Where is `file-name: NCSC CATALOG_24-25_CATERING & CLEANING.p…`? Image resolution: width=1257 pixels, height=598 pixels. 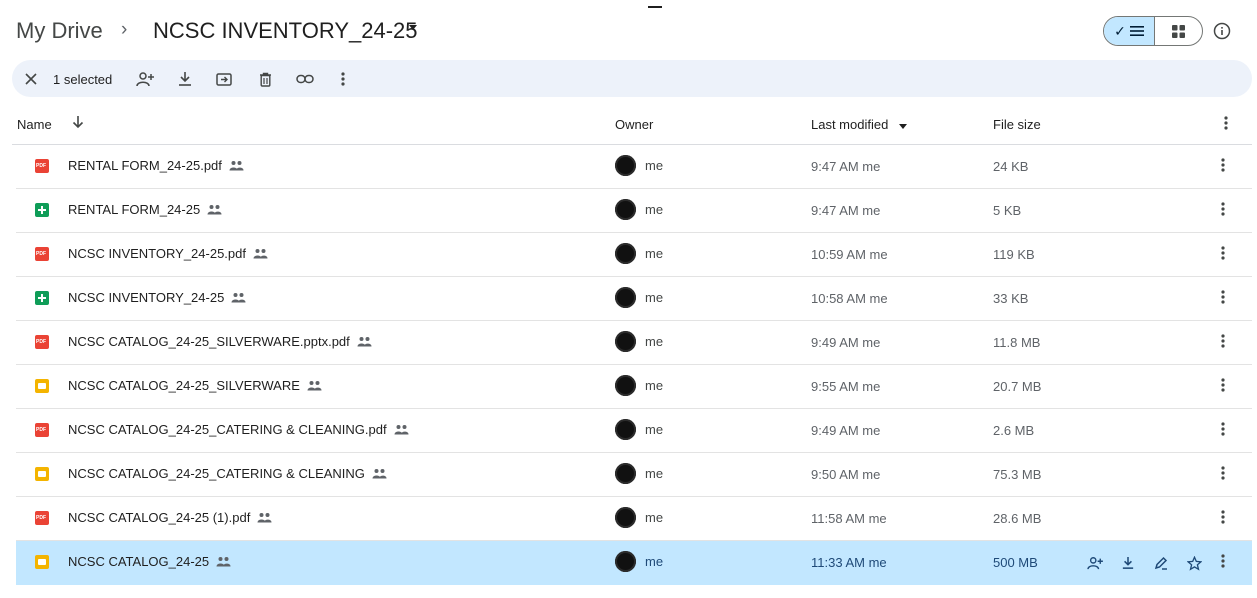 file-name: NCSC CATALOG_24-25_CATERING & CLEANING.p… is located at coordinates (227, 429).